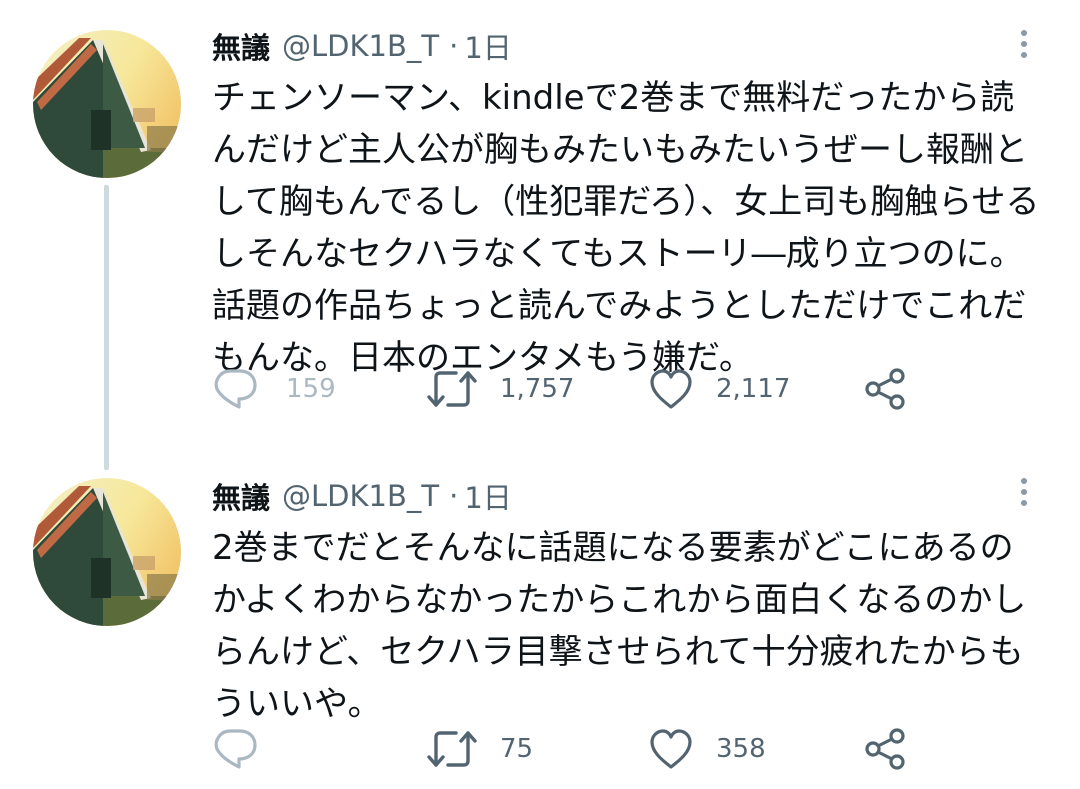  Describe the element at coordinates (274, 389) in the screenshot. I see `reply-button: 159` at that location.